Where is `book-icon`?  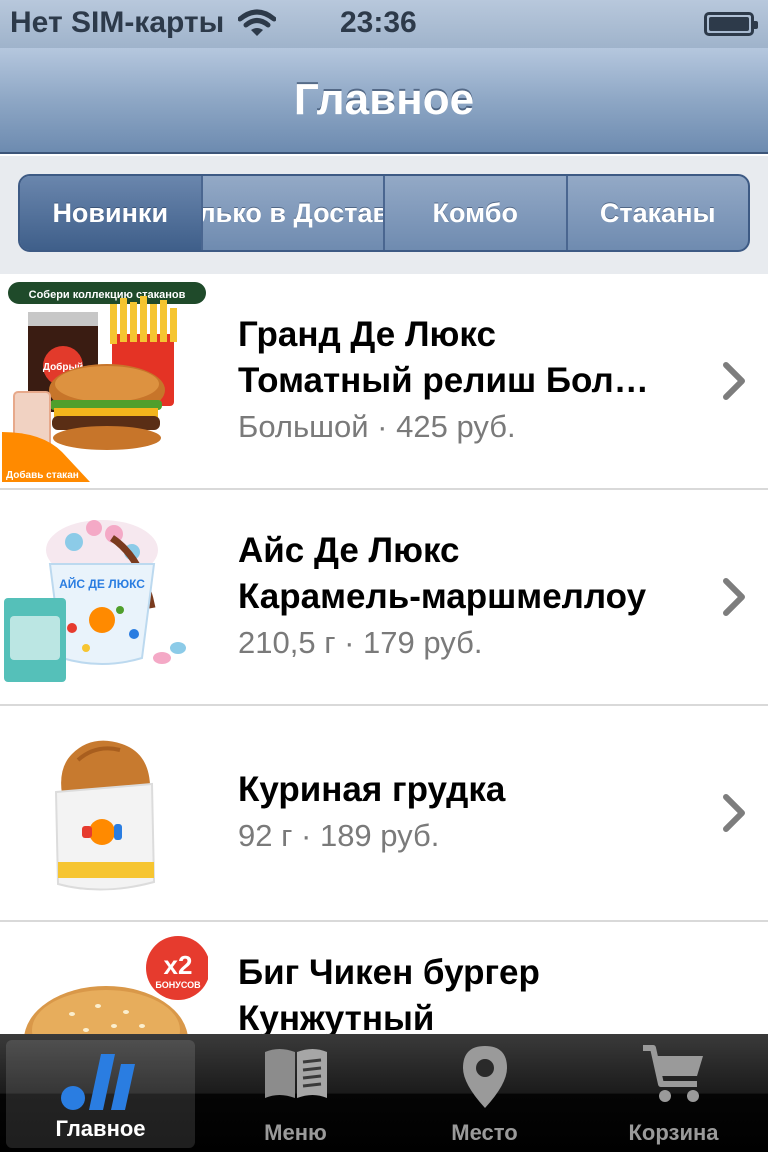 book-icon is located at coordinates (295, 1073).